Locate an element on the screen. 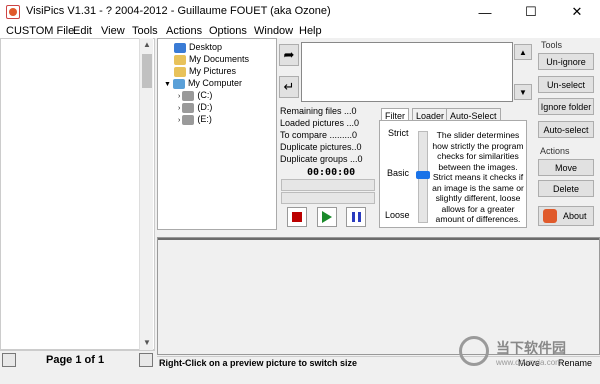 This screenshot has width=600, height=384. ignore-folder-button: Ignore folder is located at coordinates (566, 106).